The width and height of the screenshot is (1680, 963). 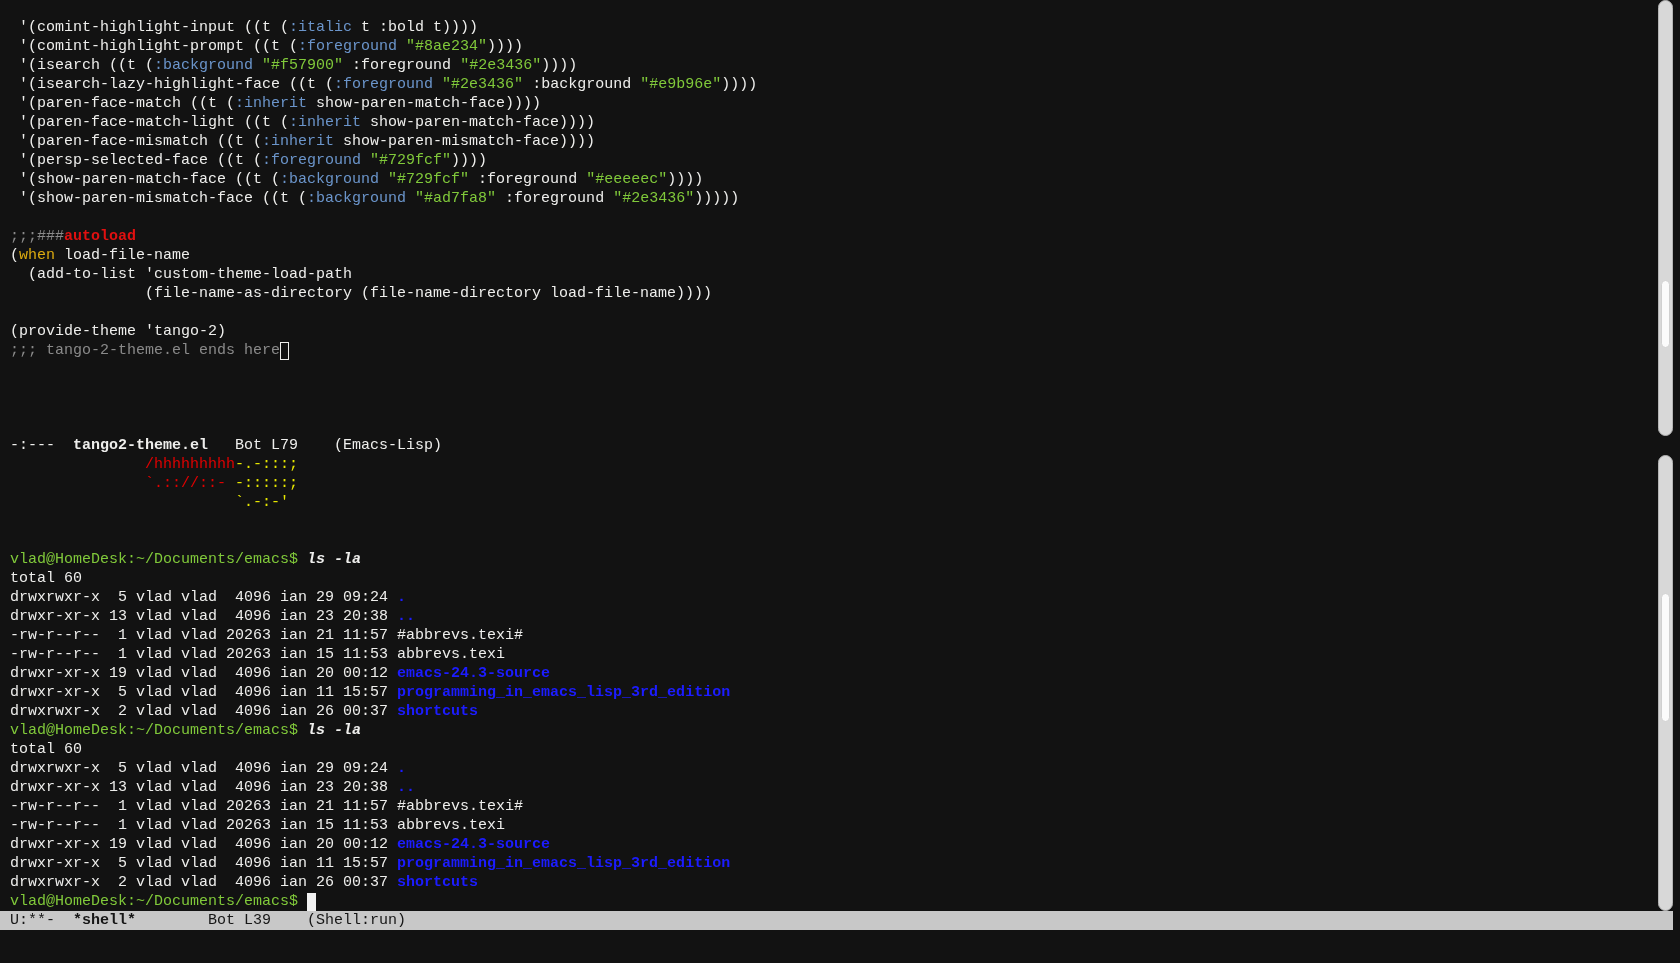 I want to click on code-line: (when load-file-name, so click(x=100, y=255).